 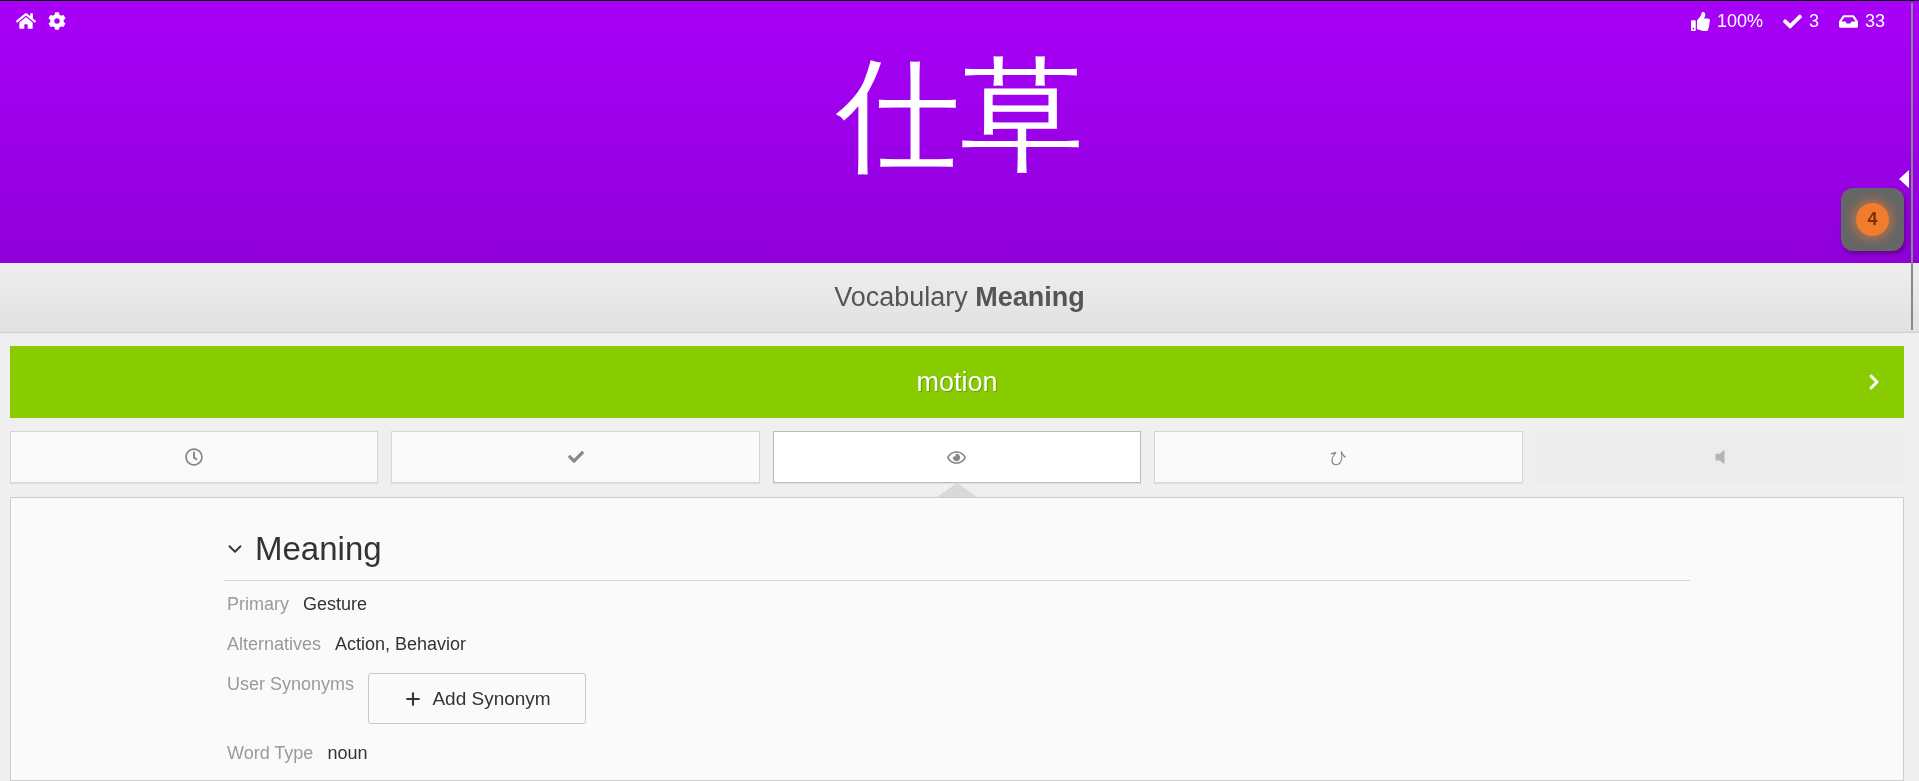 What do you see at coordinates (1874, 21) in the screenshot?
I see `stat-count: 33` at bounding box center [1874, 21].